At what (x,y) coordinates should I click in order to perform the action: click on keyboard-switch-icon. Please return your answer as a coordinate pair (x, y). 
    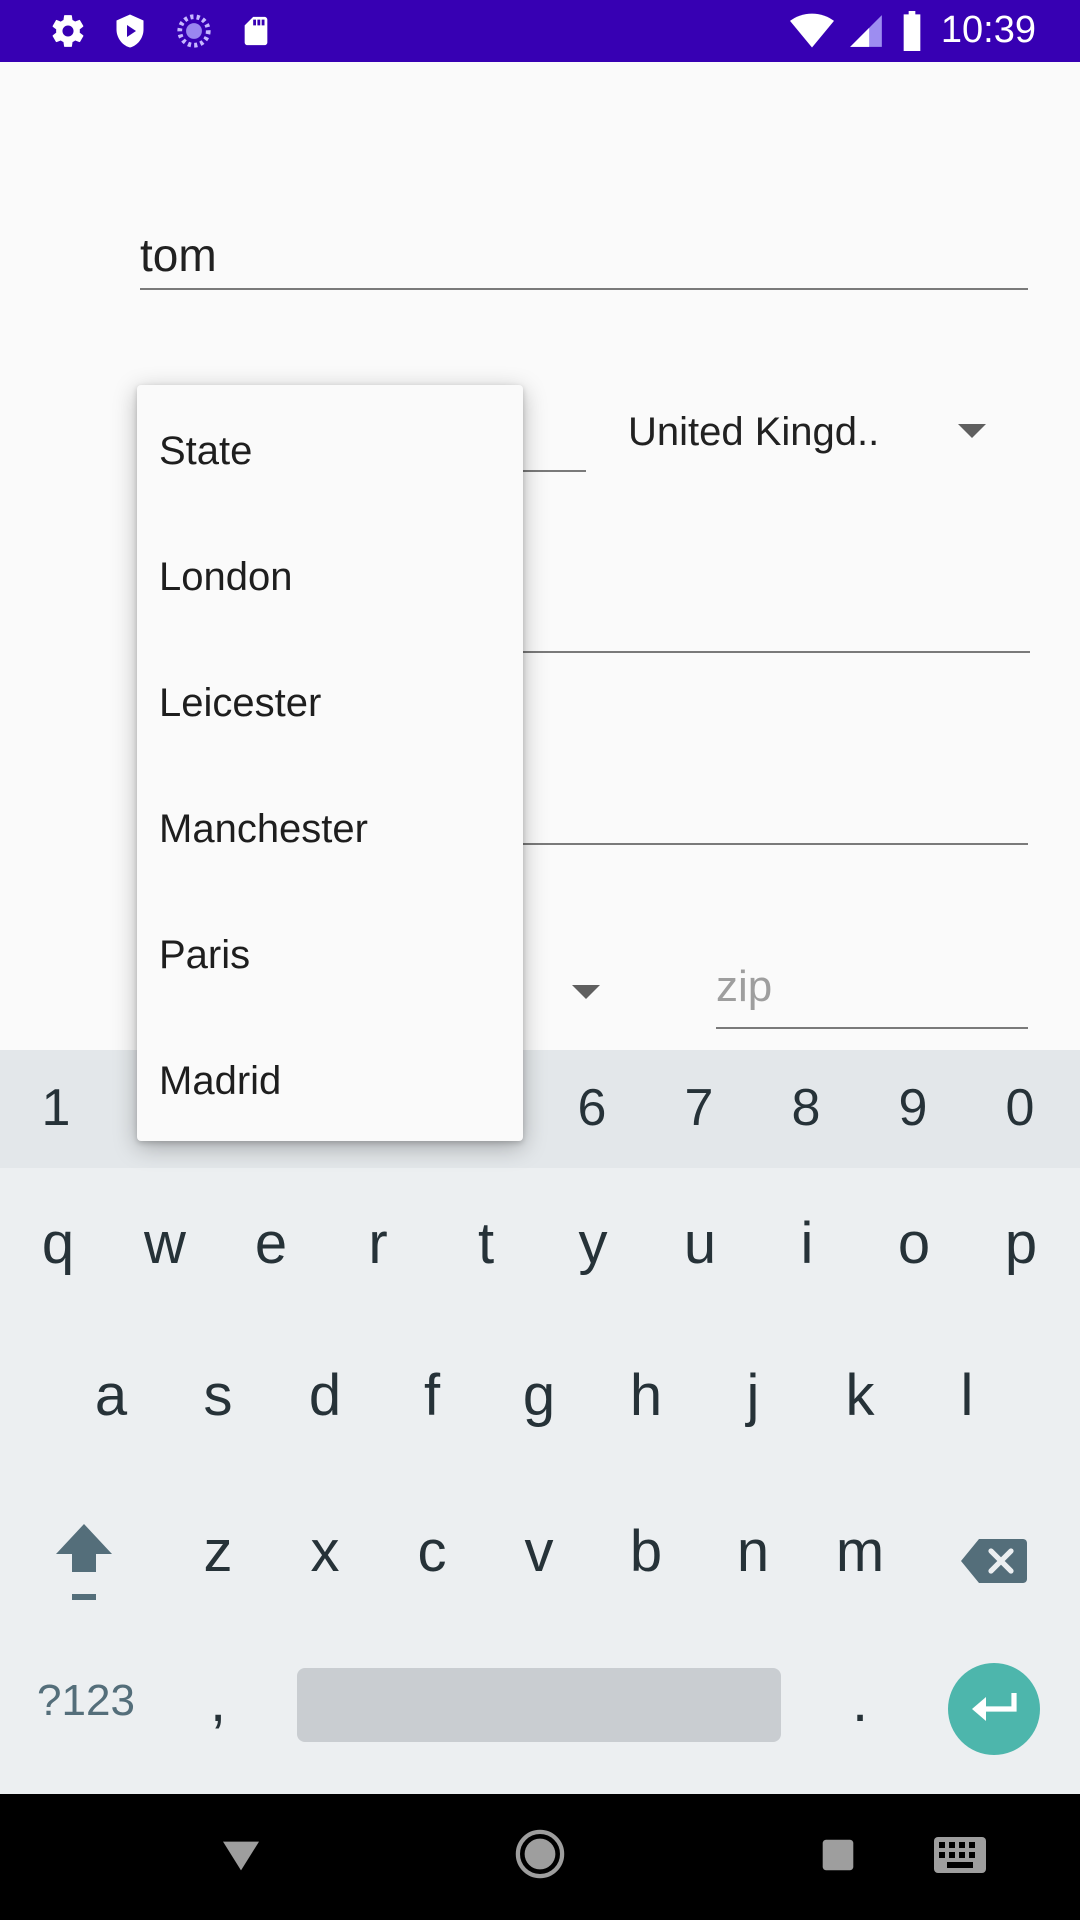
    Looking at the image, I should click on (960, 1855).